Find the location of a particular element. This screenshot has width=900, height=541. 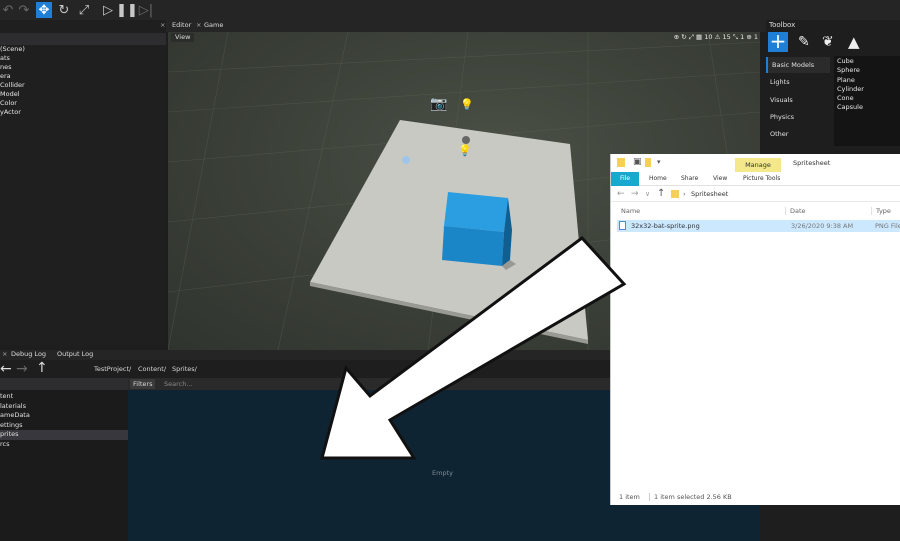

drag-arrow-icon is located at coordinates (473, 347).